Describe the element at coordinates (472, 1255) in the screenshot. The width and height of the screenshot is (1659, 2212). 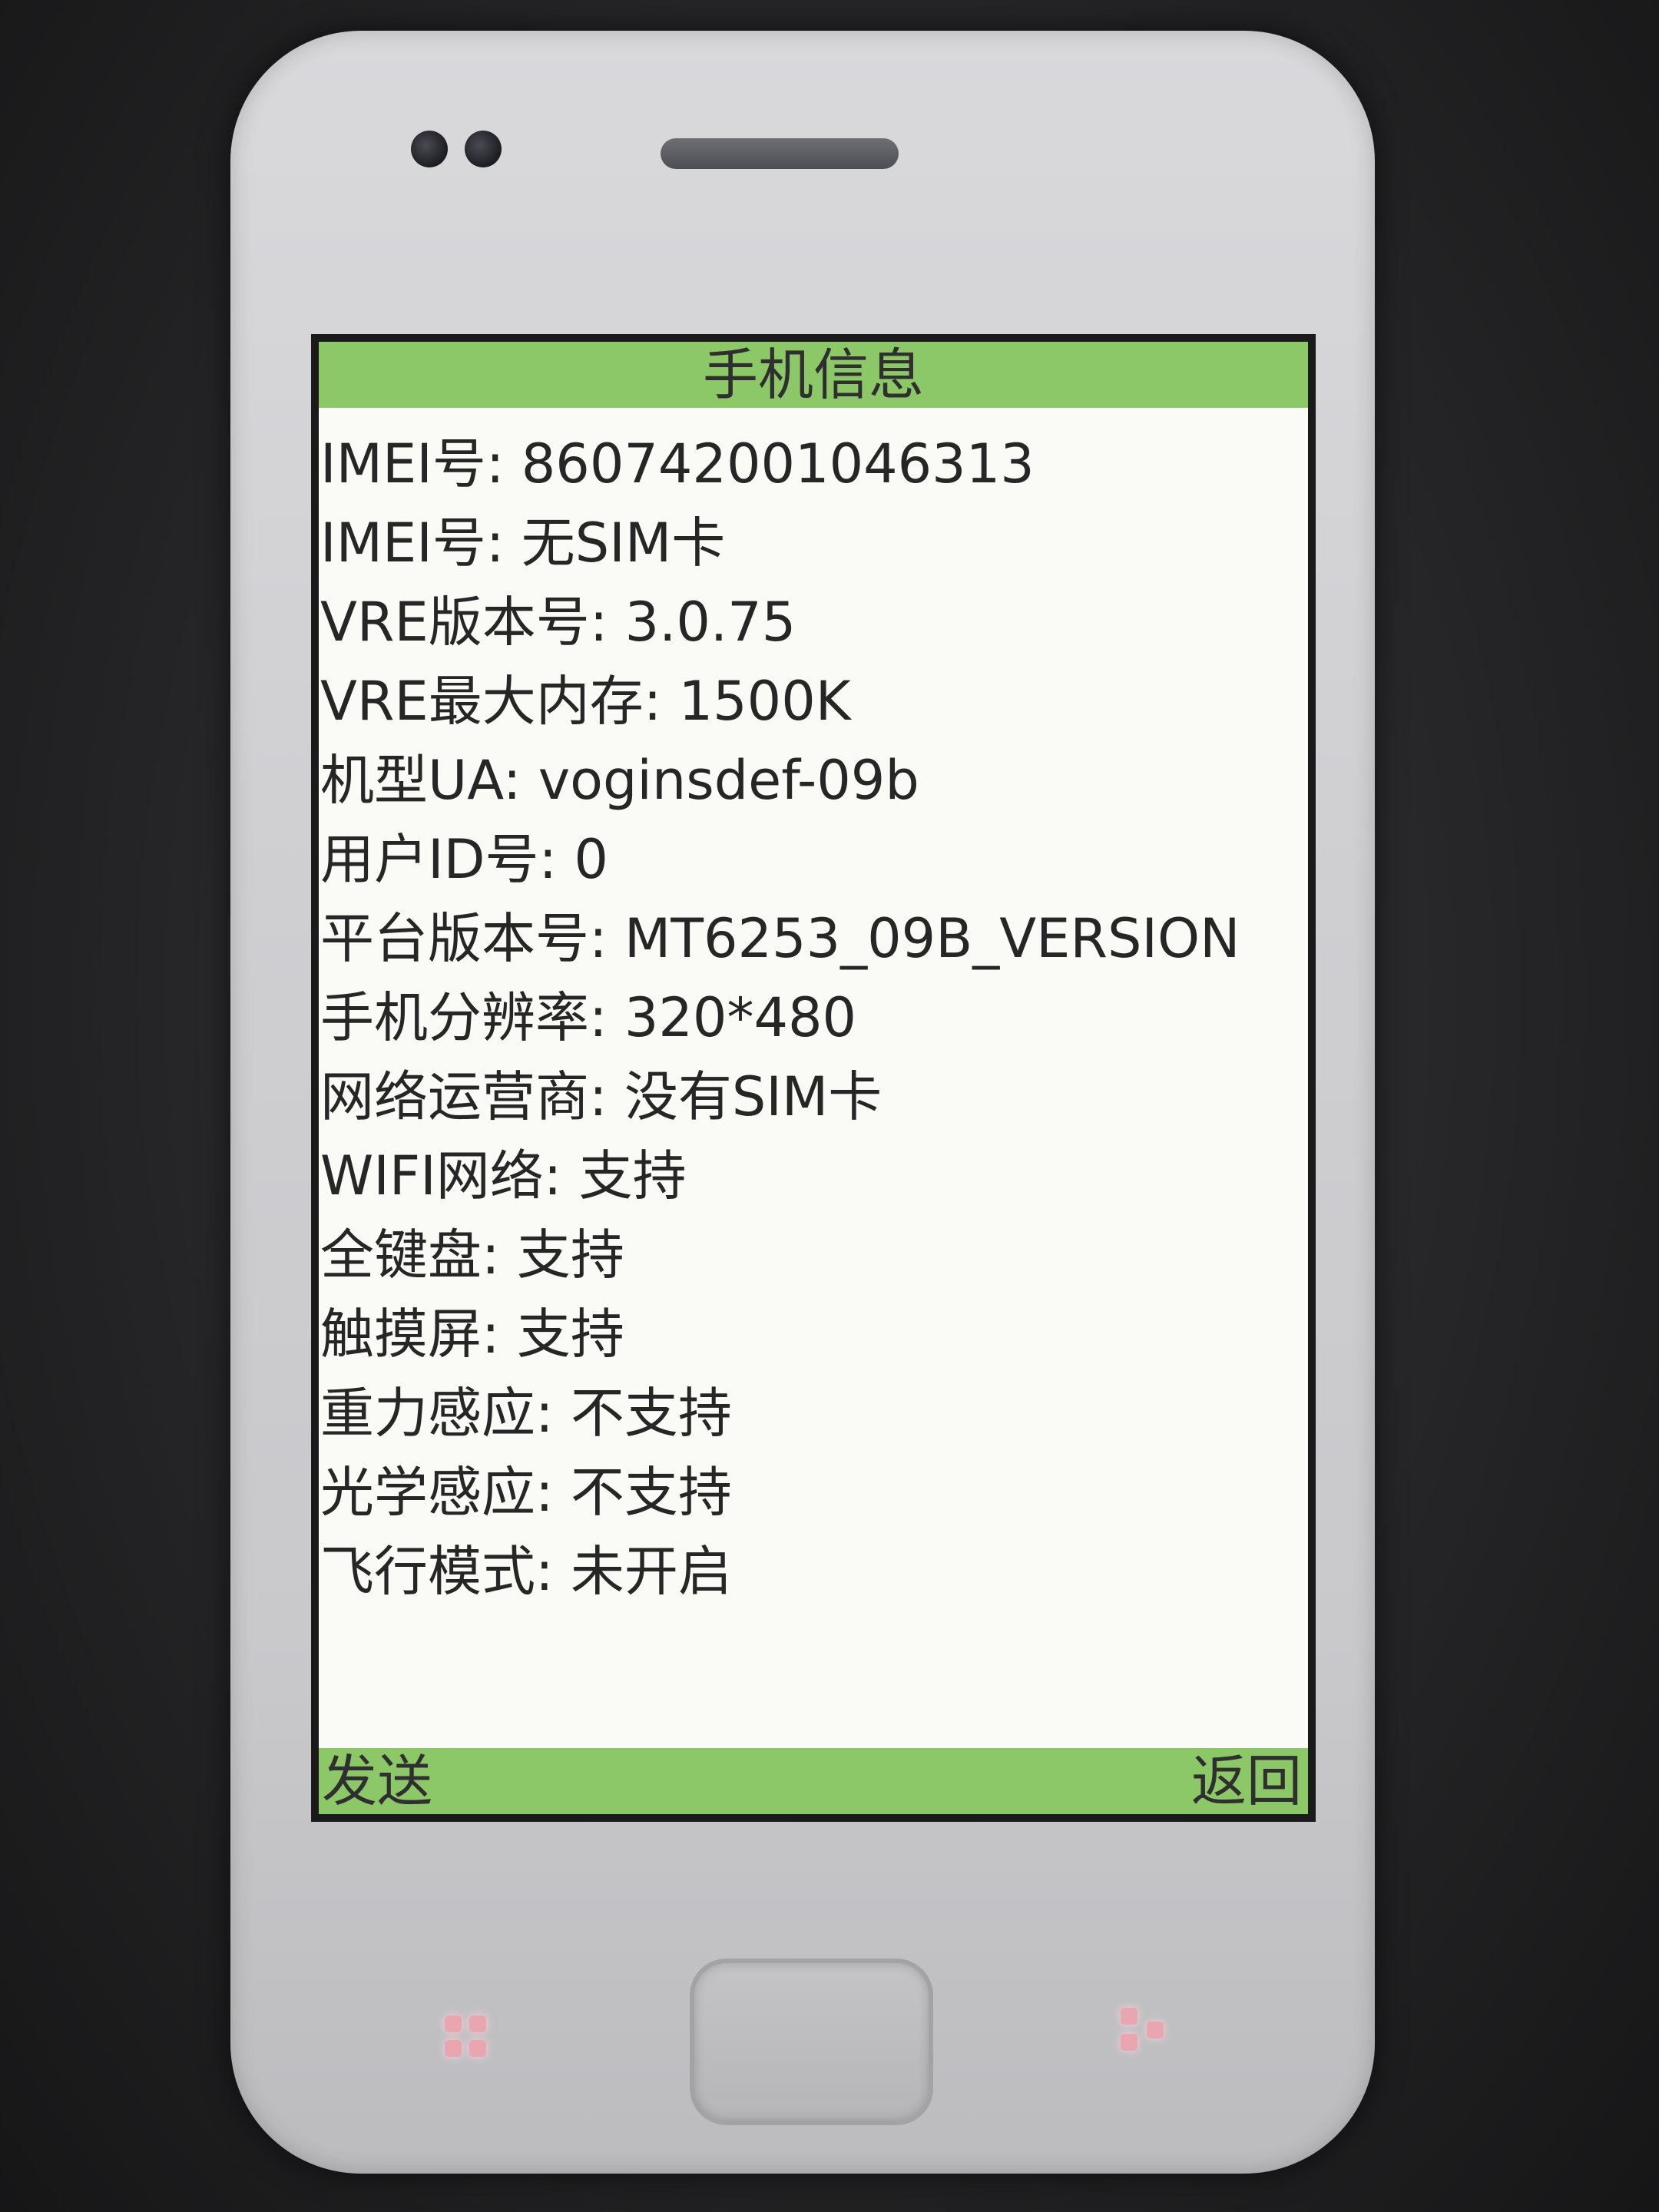
I see `info-row-full-keyboard: 全键盘: 支持` at that location.